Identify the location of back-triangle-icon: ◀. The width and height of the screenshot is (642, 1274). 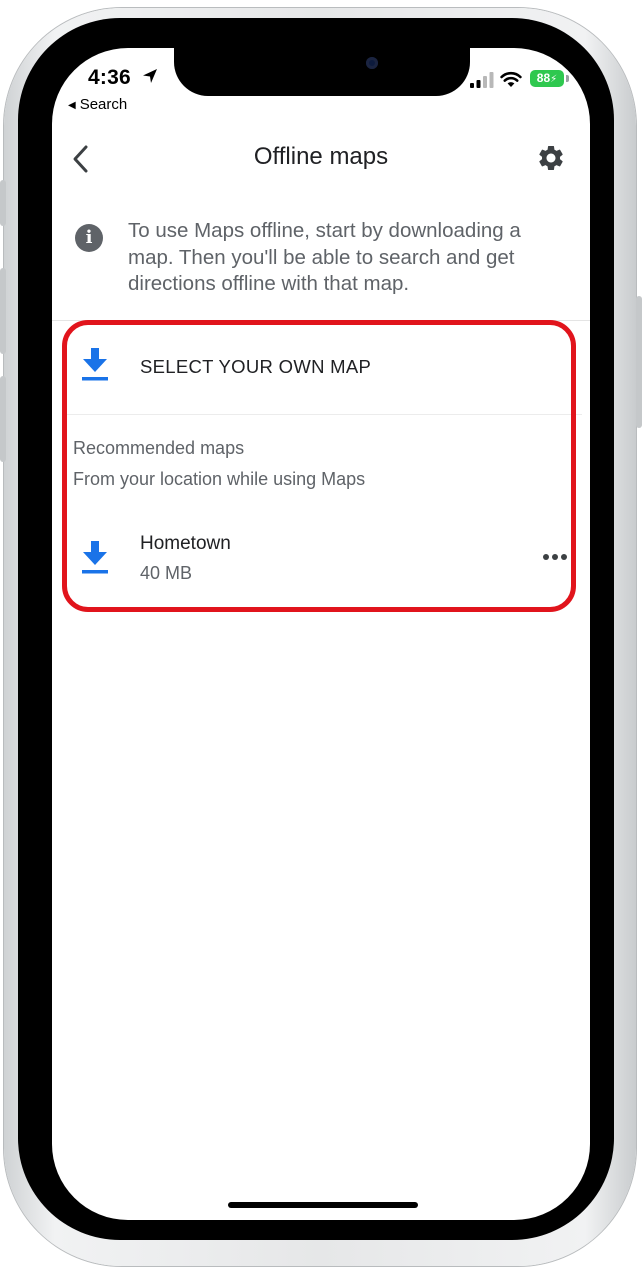
(72, 105).